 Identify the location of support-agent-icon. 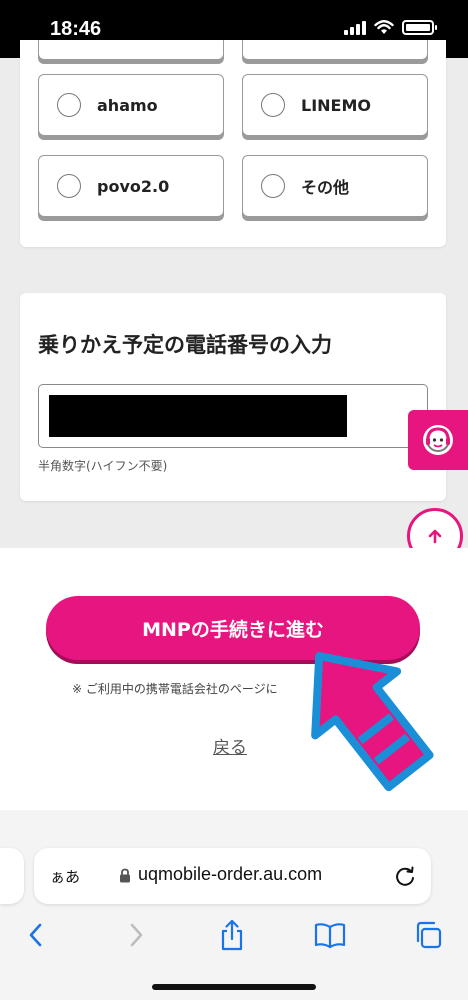
(438, 440).